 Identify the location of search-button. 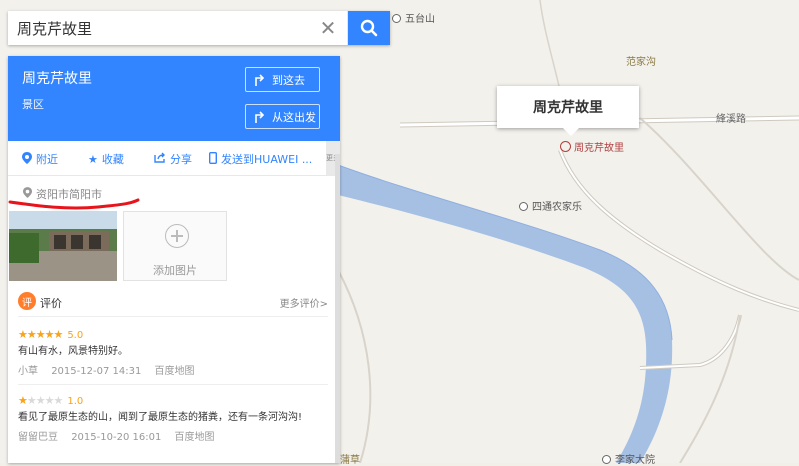
(369, 28).